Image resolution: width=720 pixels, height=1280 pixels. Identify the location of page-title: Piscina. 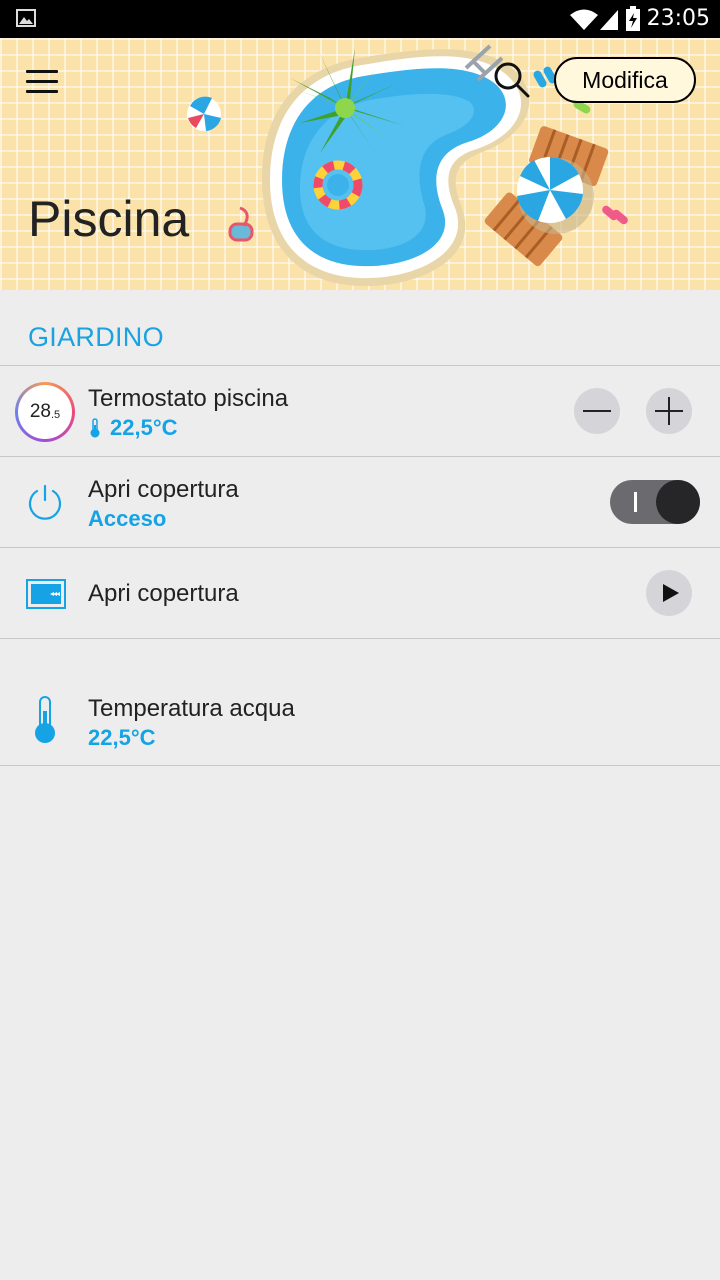
(109, 219).